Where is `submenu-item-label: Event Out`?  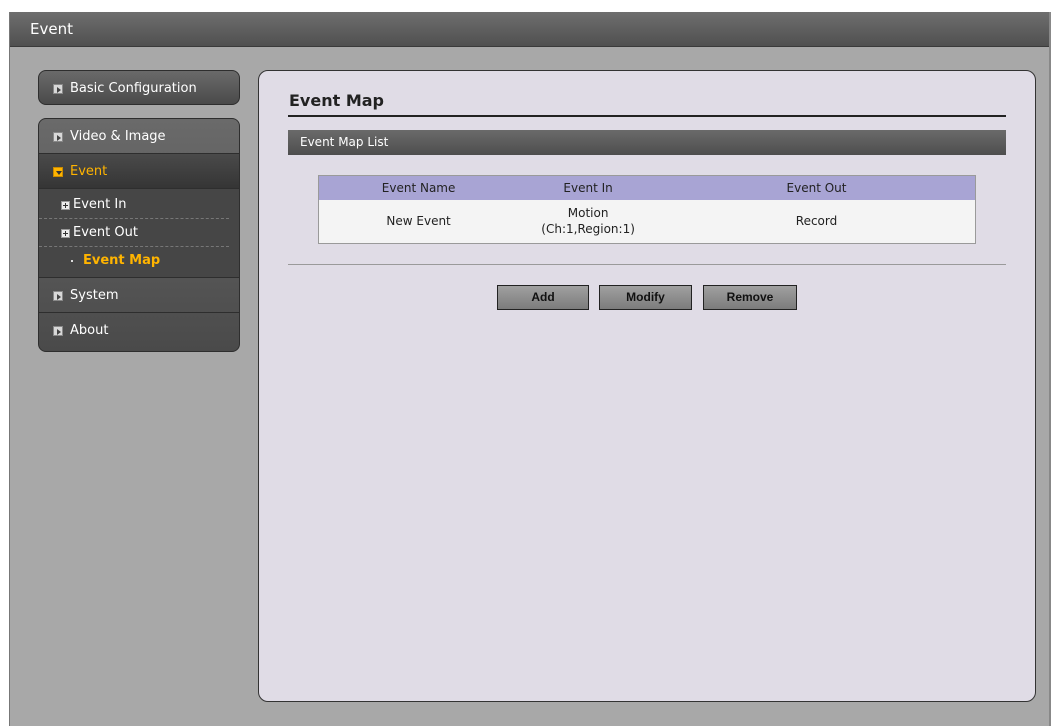 submenu-item-label: Event Out is located at coordinates (105, 232).